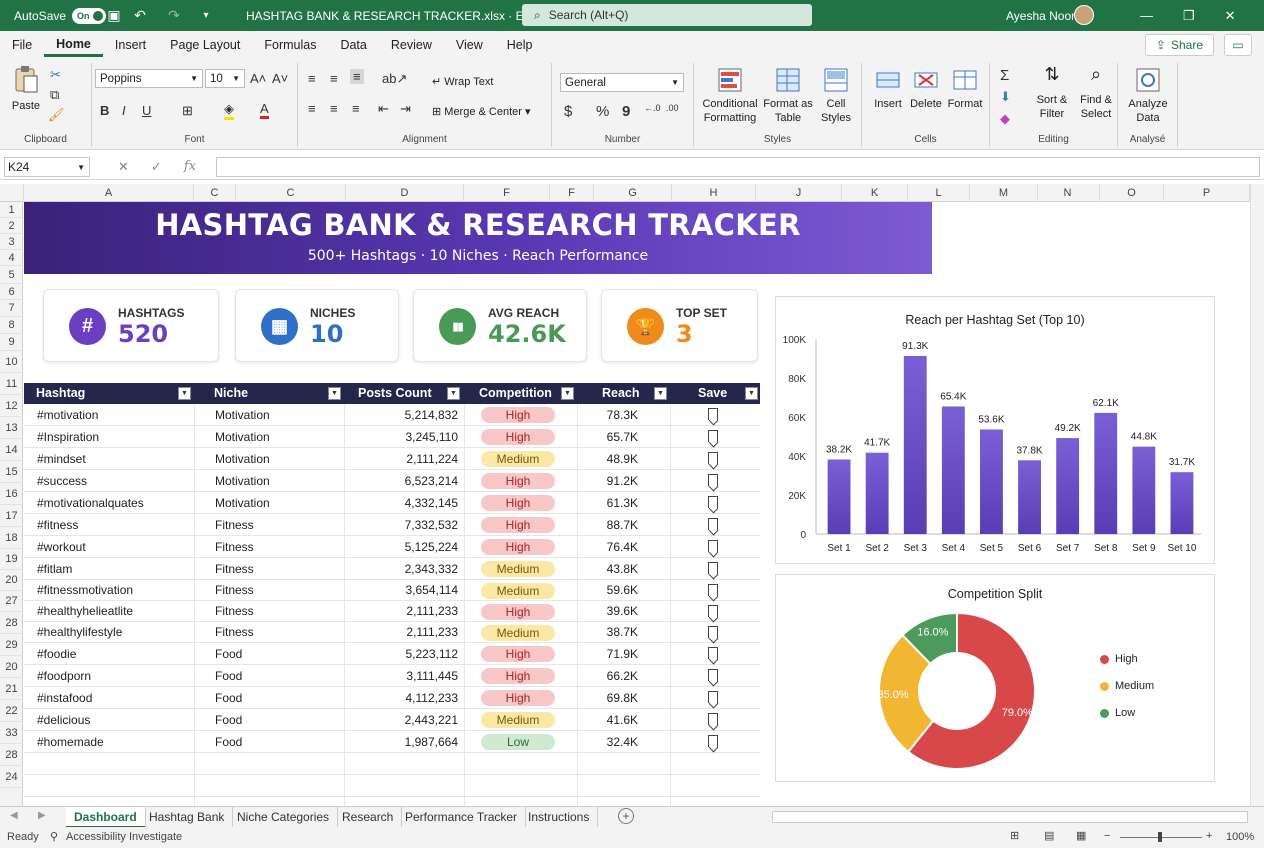  Describe the element at coordinates (1161, 837) in the screenshot. I see `zoom-slider` at that location.